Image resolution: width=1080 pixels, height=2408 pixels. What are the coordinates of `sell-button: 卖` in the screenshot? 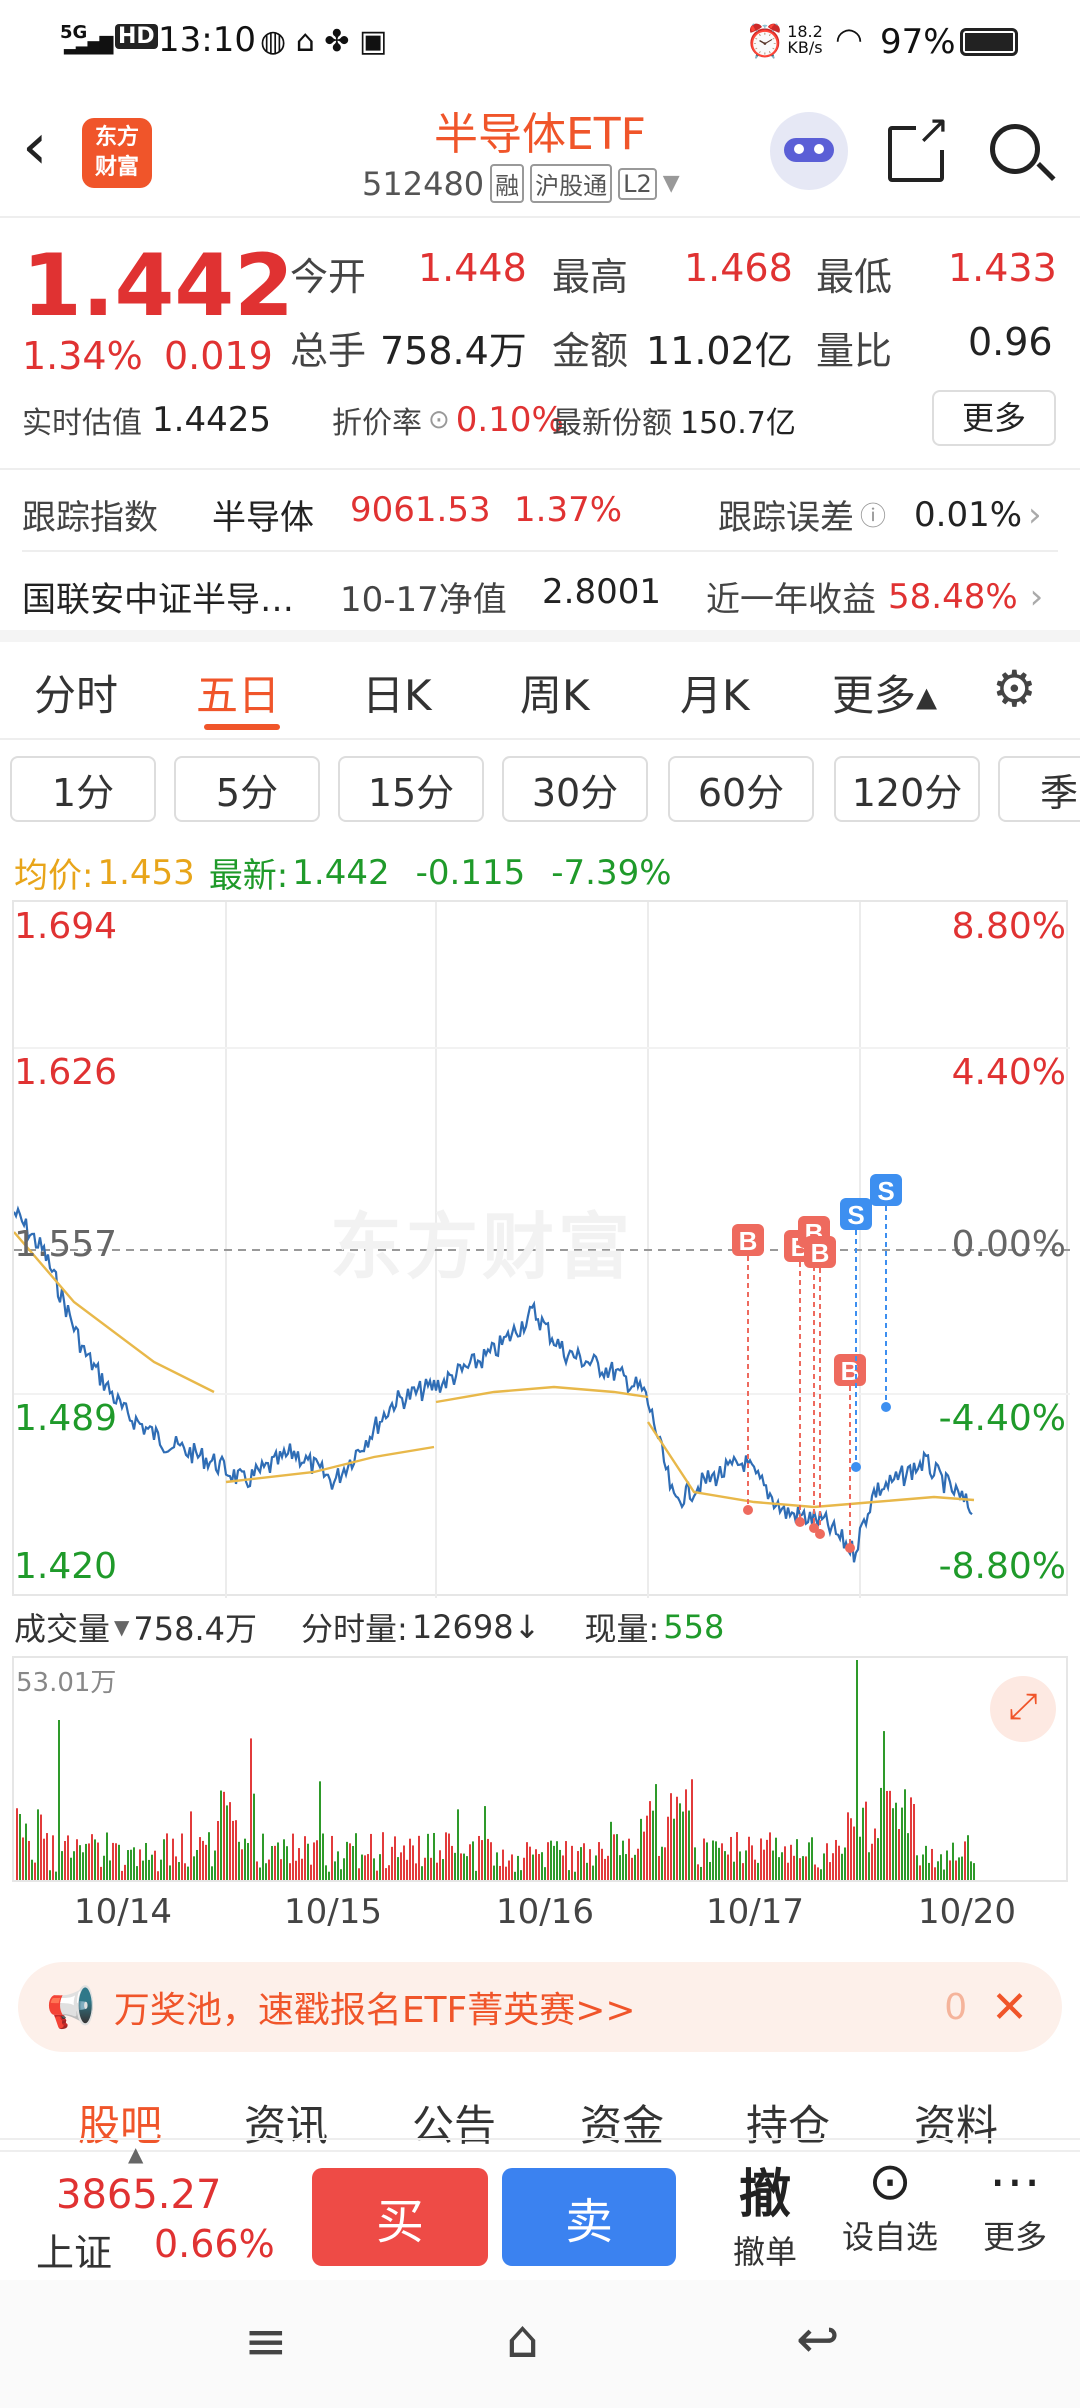 It's located at (589, 2217).